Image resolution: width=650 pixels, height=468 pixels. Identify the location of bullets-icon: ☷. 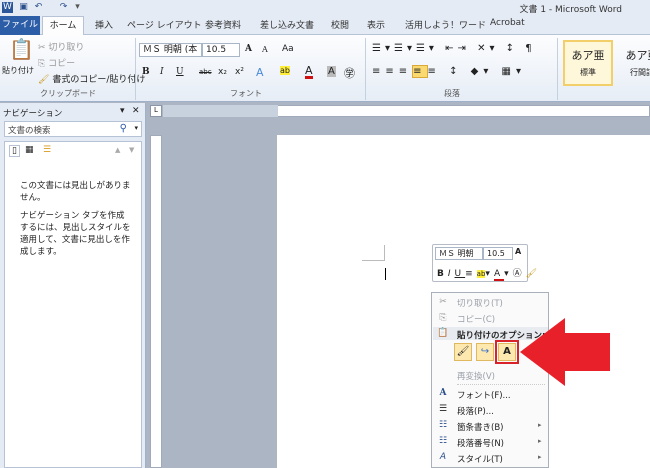
(443, 425).